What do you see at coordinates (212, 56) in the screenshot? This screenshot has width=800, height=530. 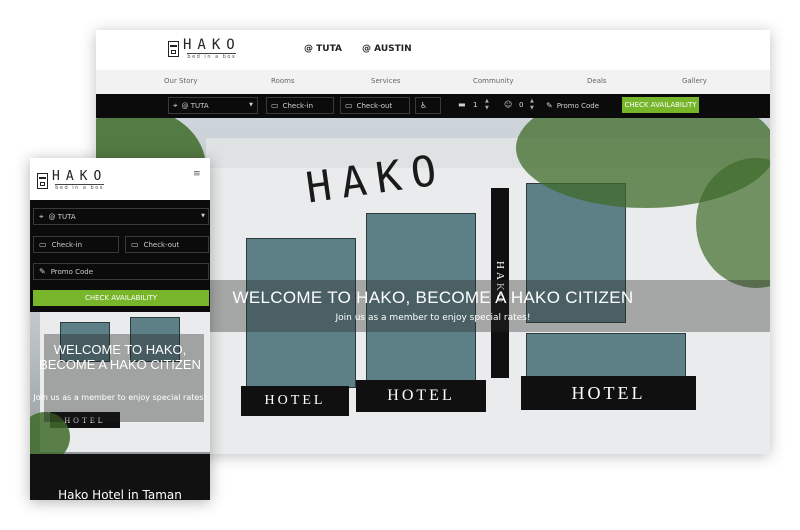 I see `brand-tagline: bed in a box` at bounding box center [212, 56].